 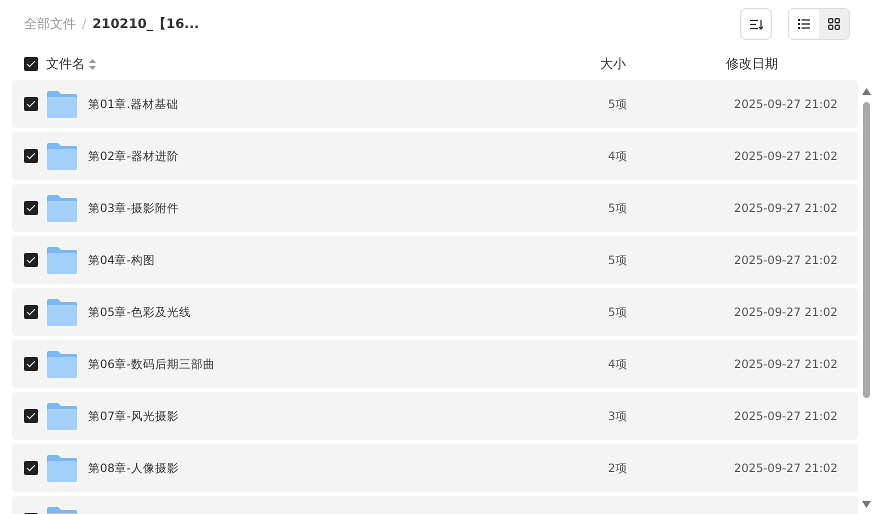 I want to click on file-name: 第01章.器材基础, so click(x=134, y=104).